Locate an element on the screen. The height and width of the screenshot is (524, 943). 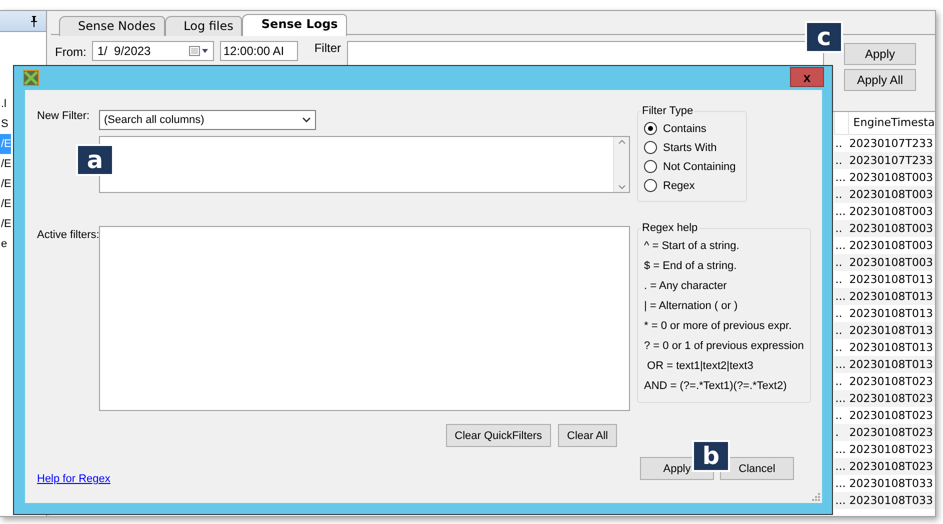
apply-button: Apply is located at coordinates (880, 54).